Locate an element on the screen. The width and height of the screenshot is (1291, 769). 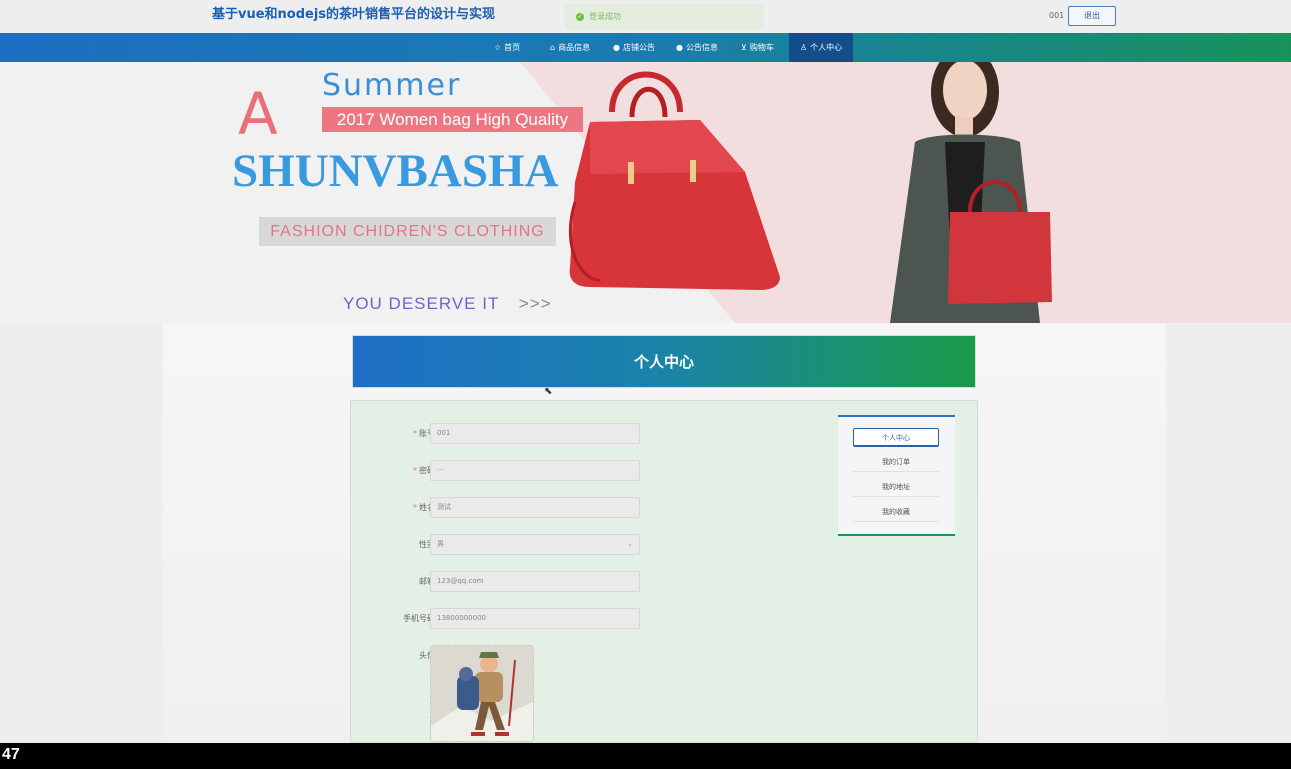
nav-item-products: ⌂ 商品信息 is located at coordinates (570, 47).